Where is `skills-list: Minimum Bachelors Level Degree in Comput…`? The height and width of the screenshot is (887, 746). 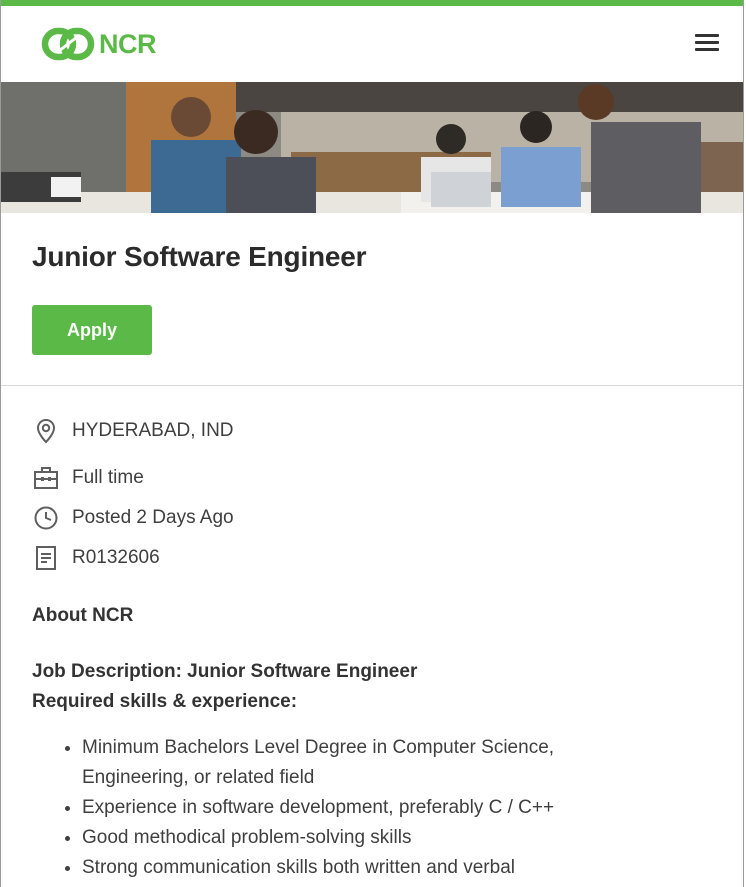 skills-list: Minimum Bachelors Level Degree in Comput… is located at coordinates (317, 808).